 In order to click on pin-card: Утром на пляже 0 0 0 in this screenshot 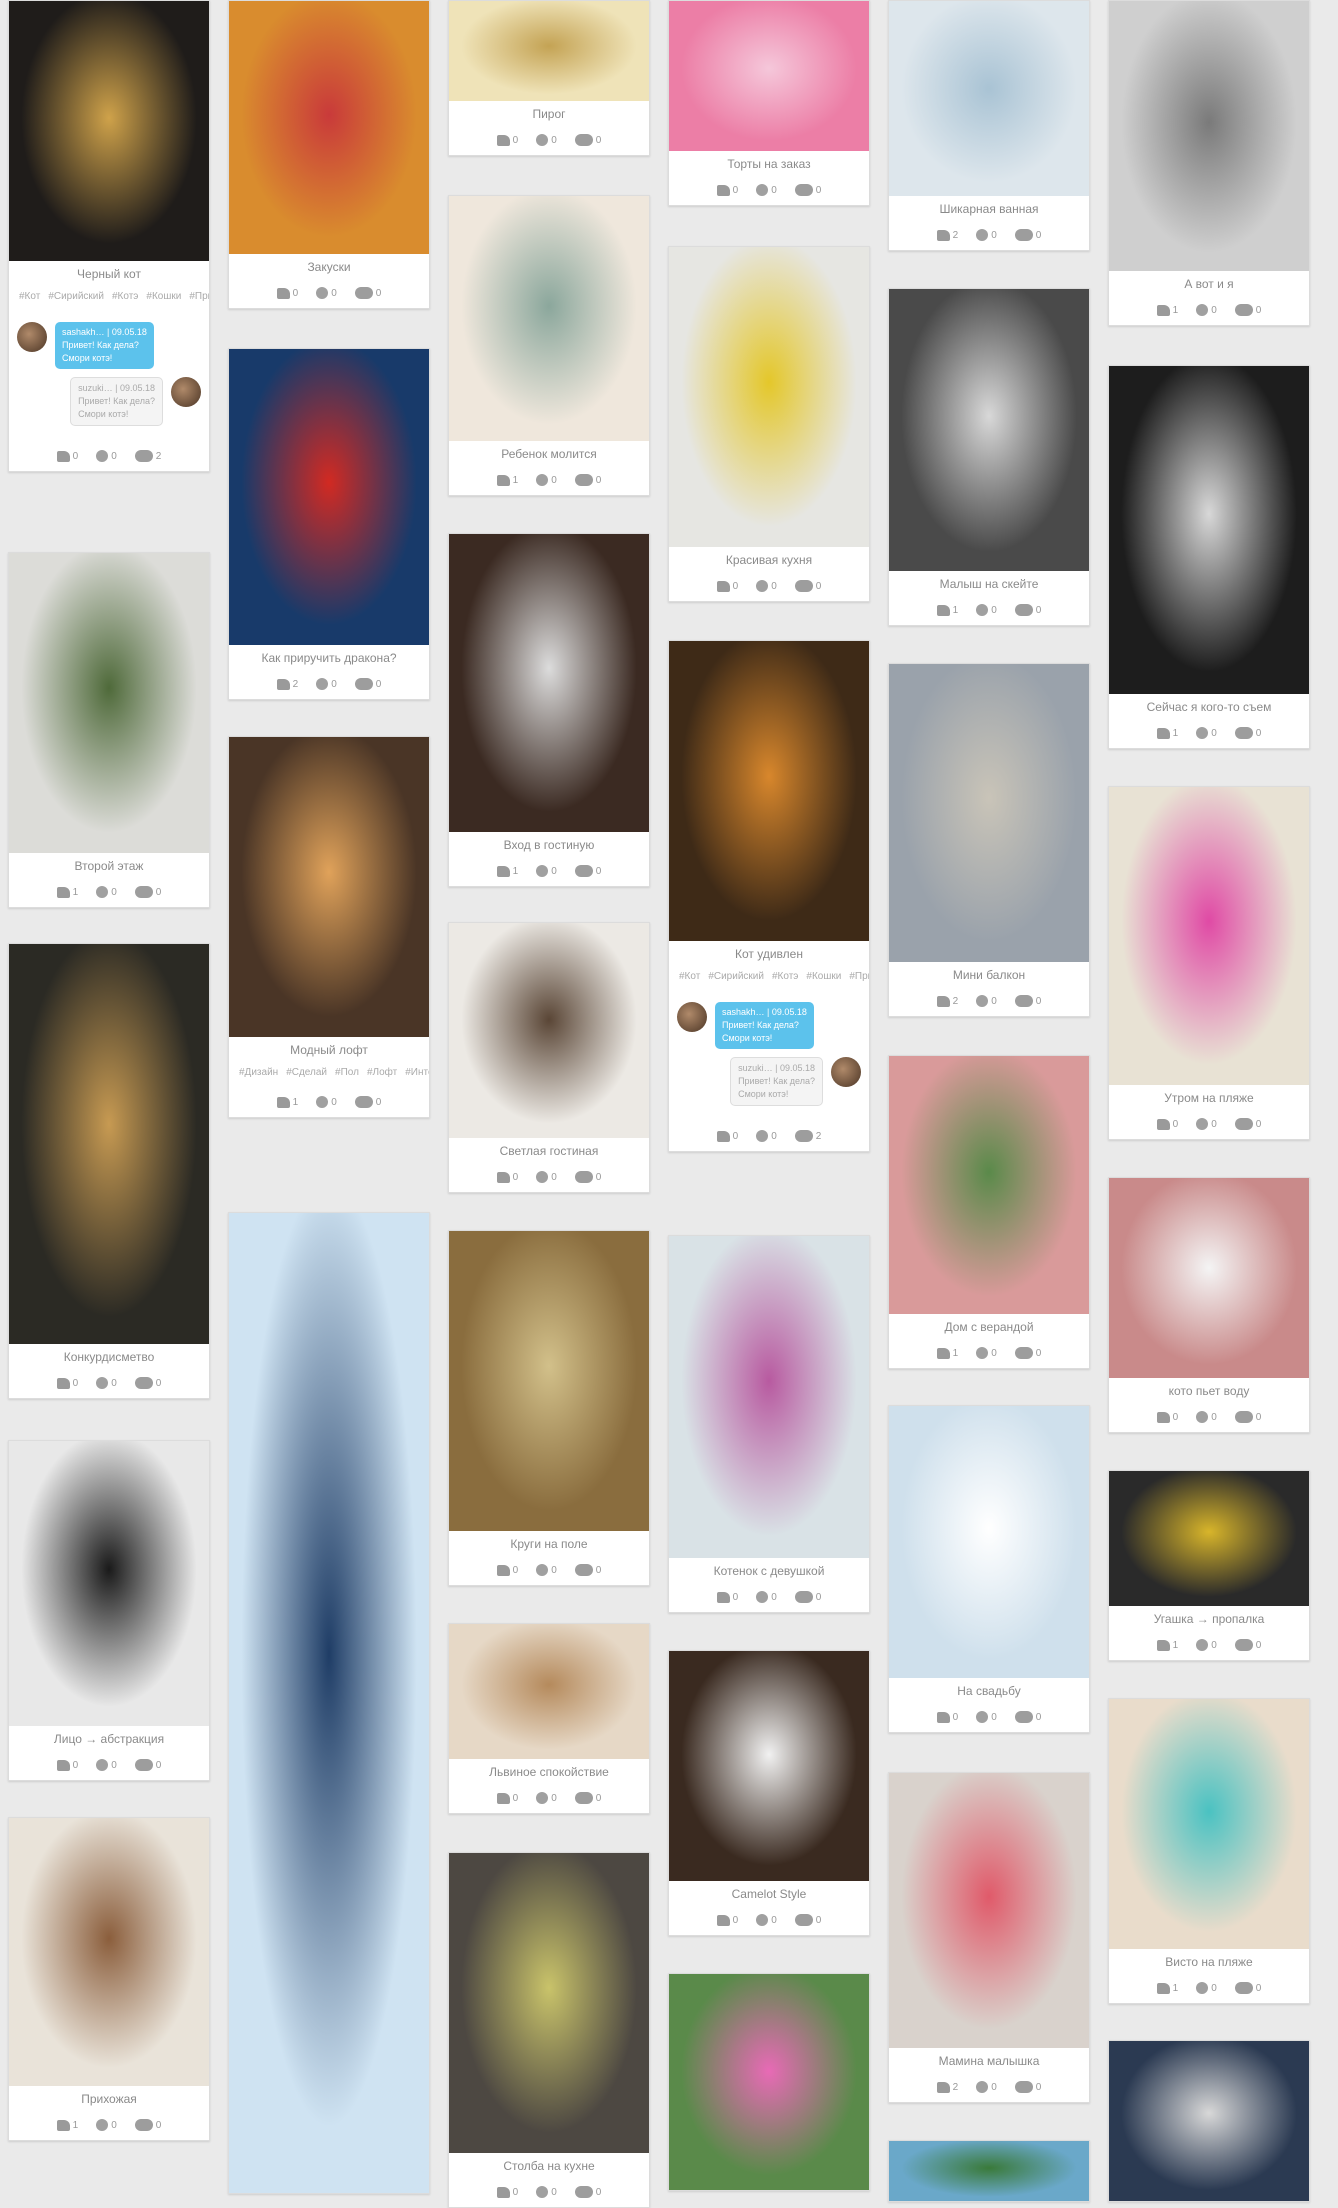, I will do `click(1209, 963)`.